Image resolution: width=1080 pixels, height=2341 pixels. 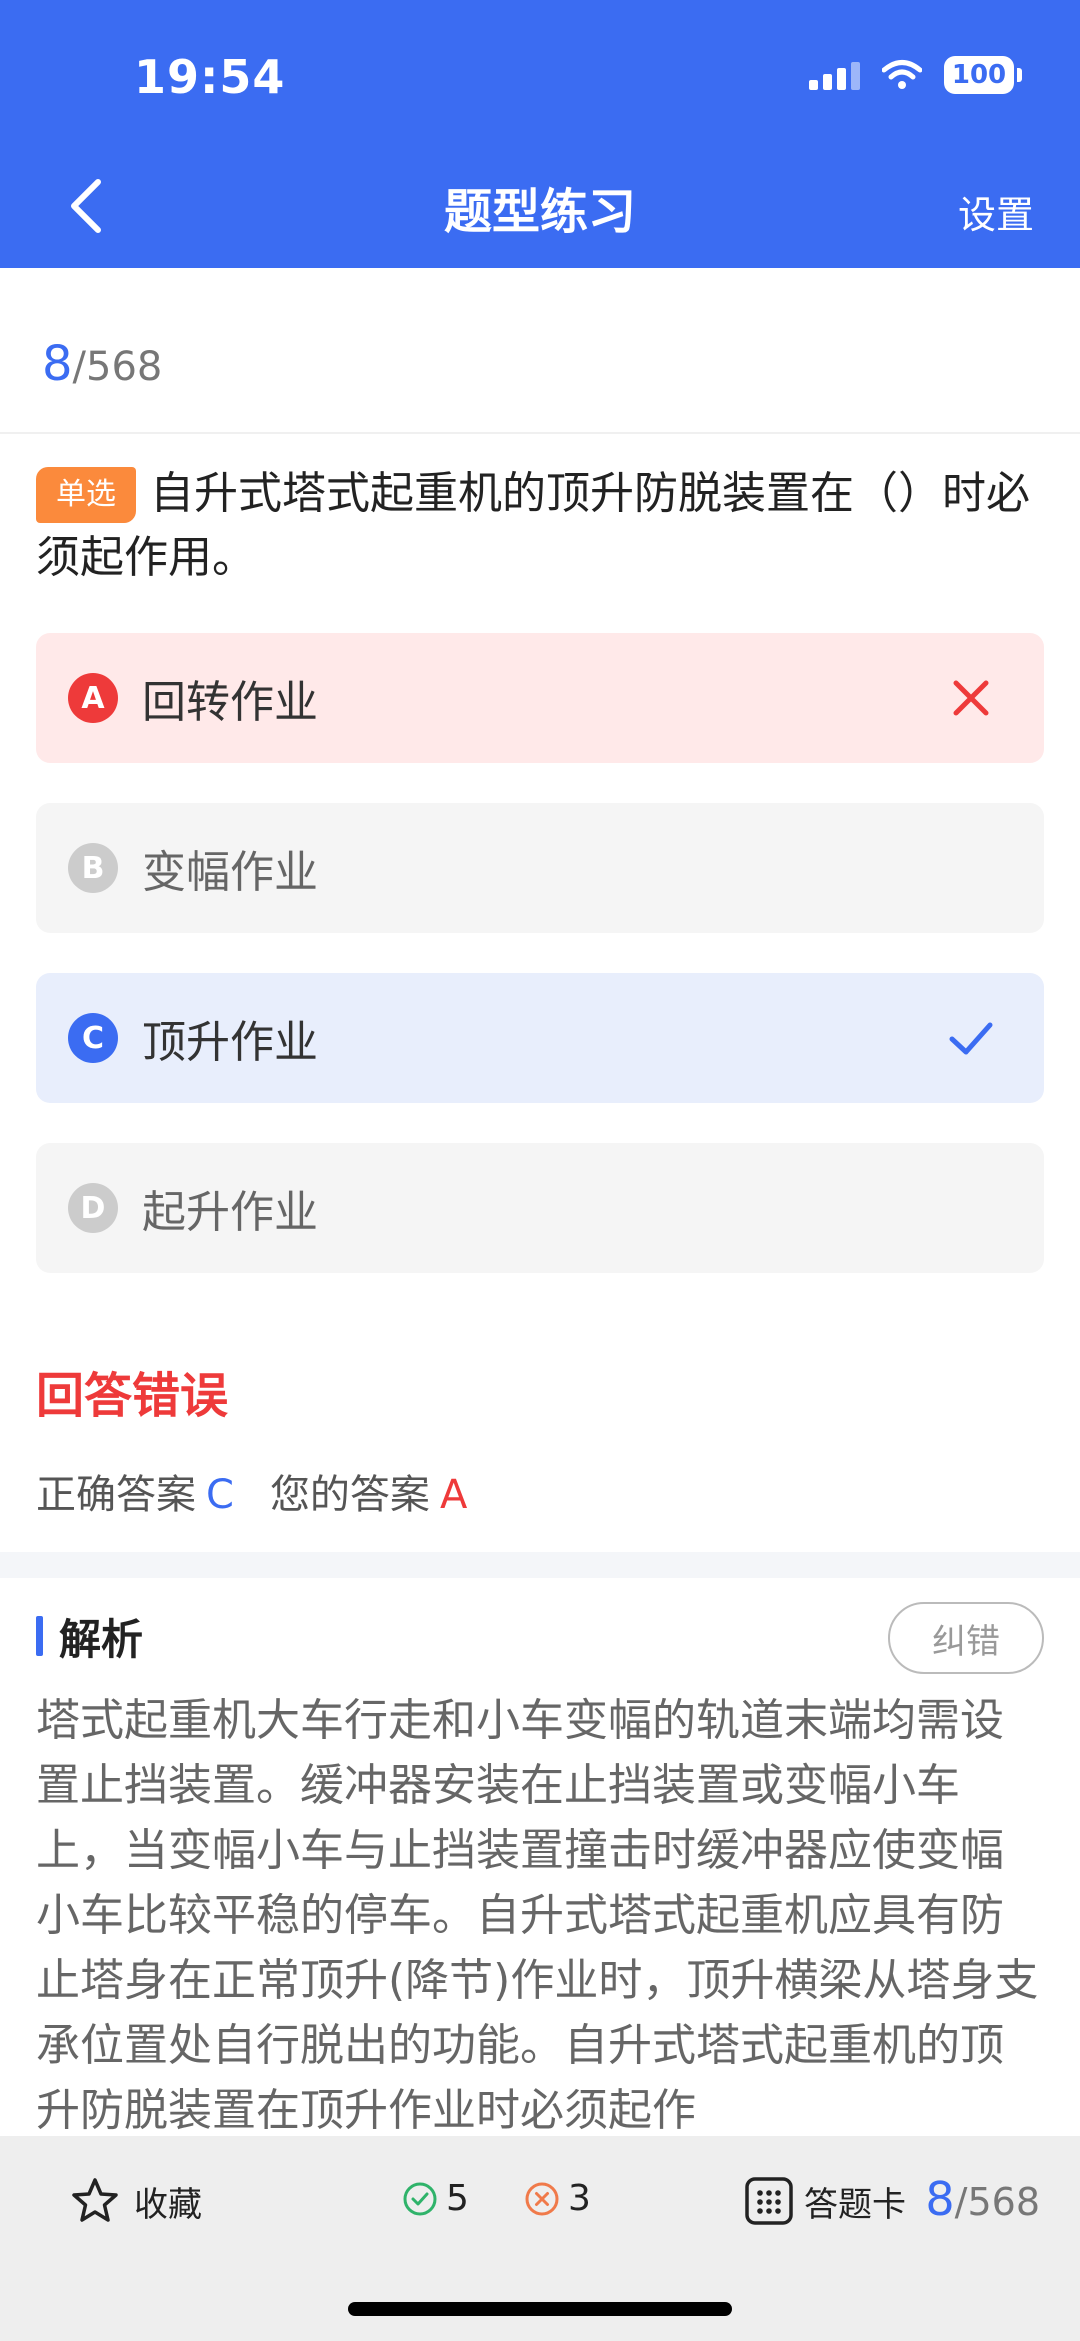 What do you see at coordinates (251, 1491) in the screenshot?
I see `answer-summary: 正确答案 C 您的答案 A` at bounding box center [251, 1491].